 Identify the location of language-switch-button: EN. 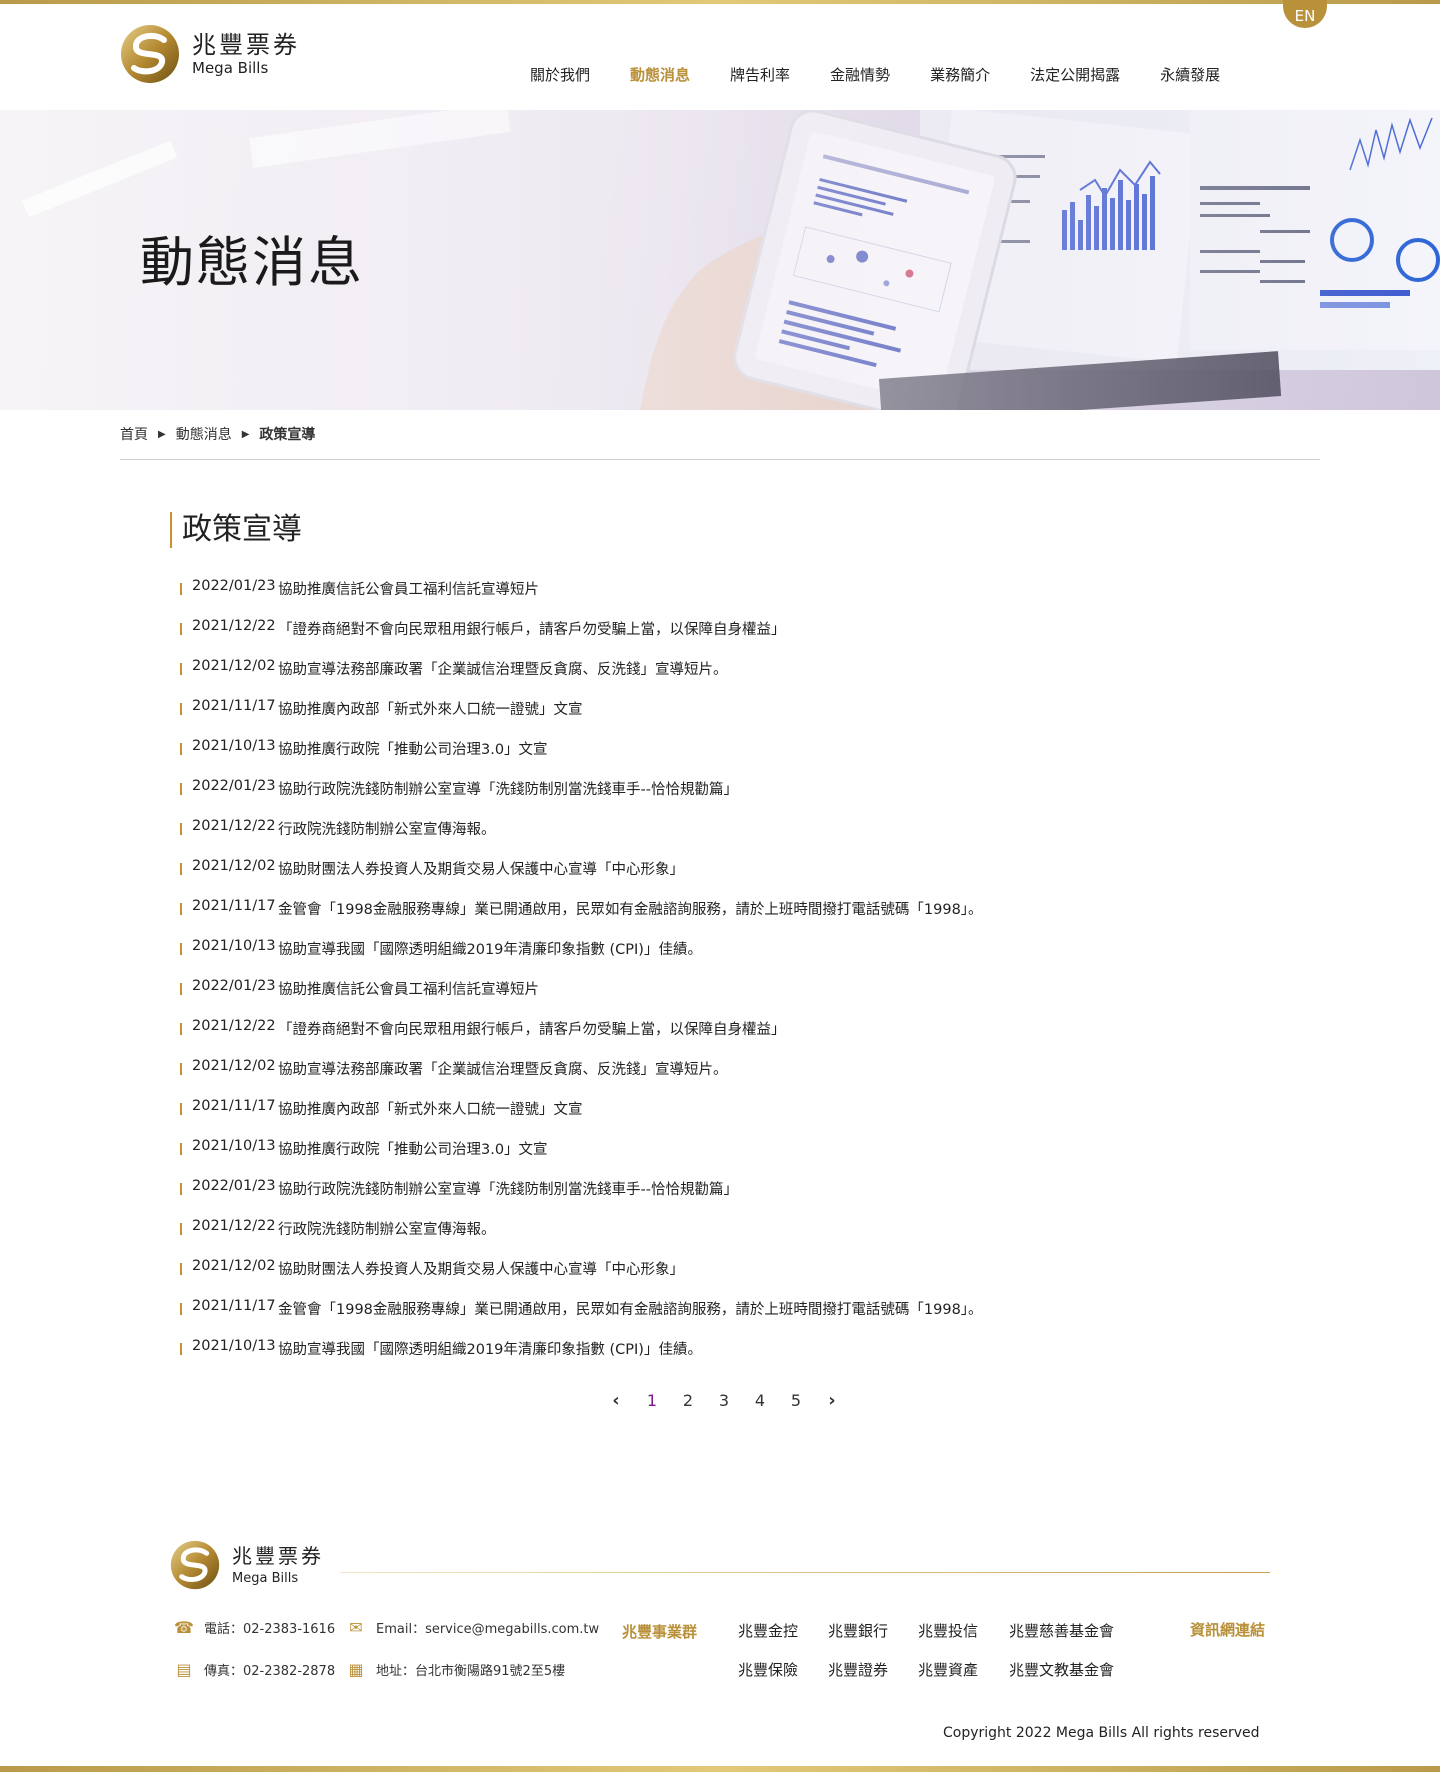
(1305, 14).